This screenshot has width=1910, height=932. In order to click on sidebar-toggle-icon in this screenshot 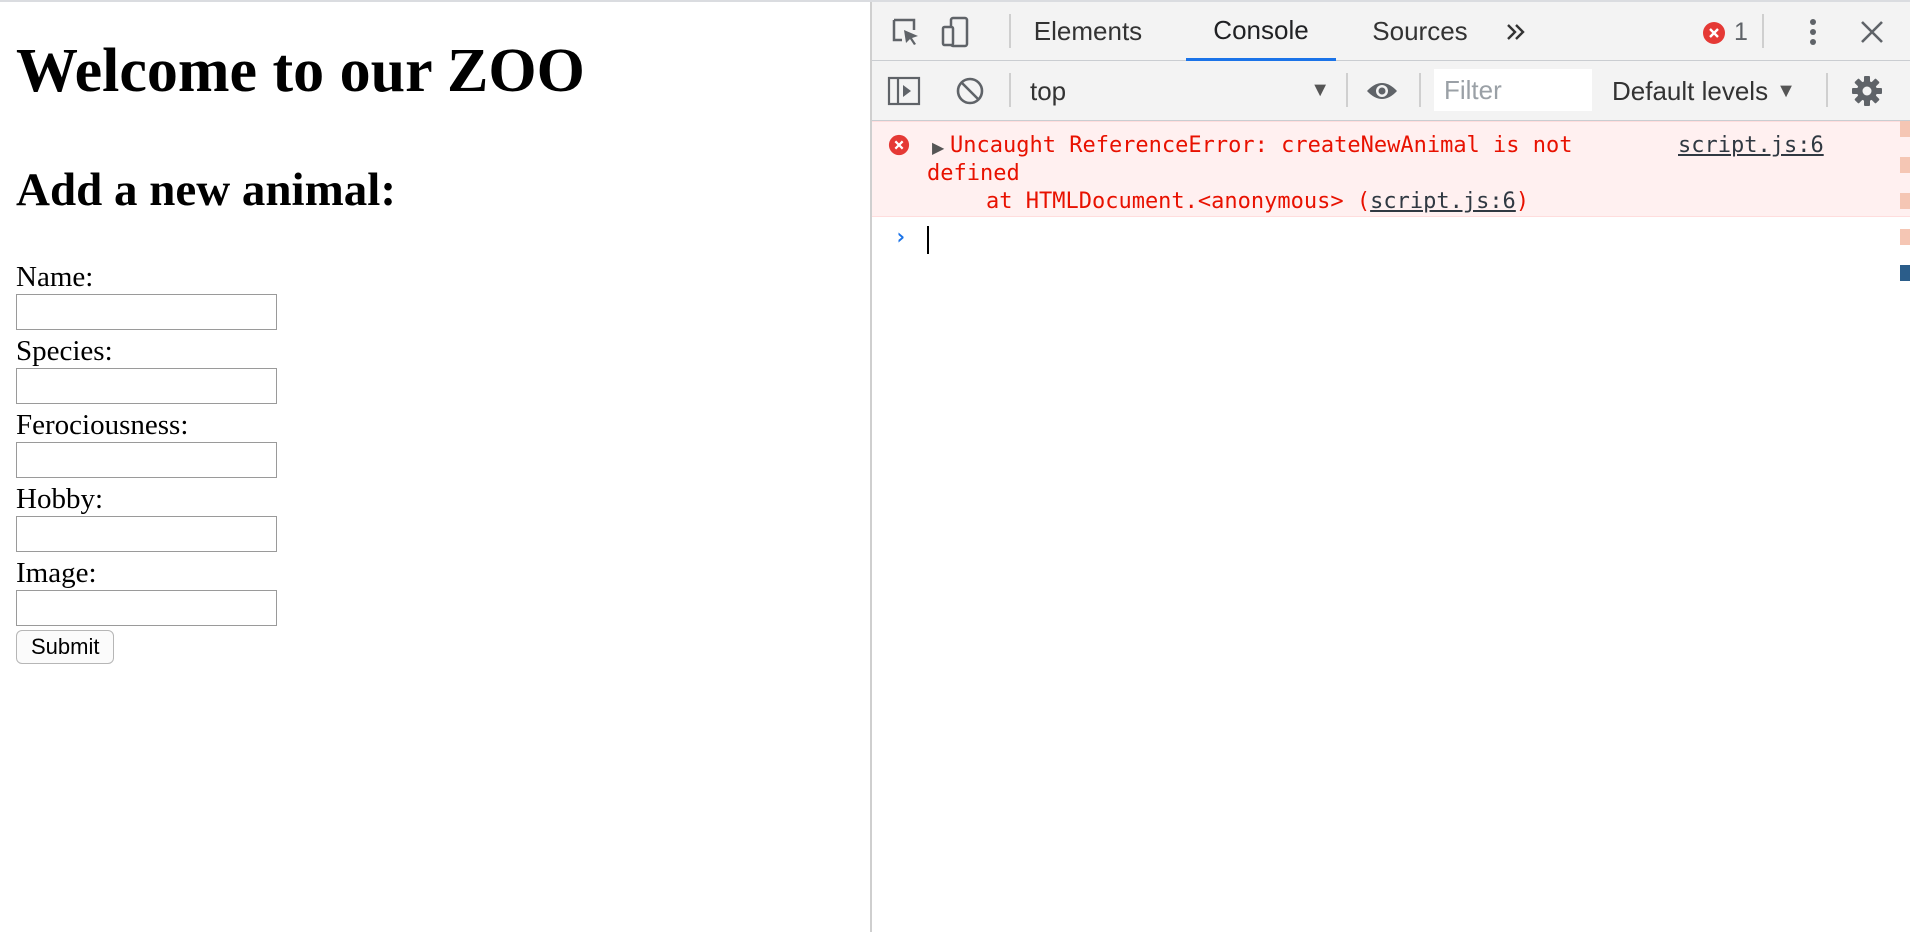, I will do `click(904, 91)`.